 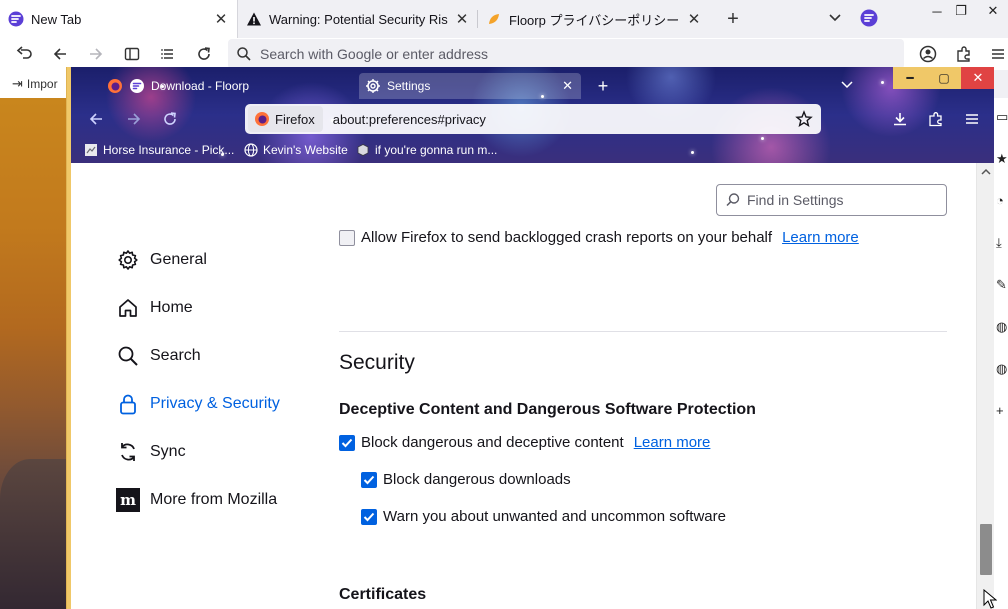 What do you see at coordinates (986, 549) in the screenshot?
I see `scrollbar-thumb` at bounding box center [986, 549].